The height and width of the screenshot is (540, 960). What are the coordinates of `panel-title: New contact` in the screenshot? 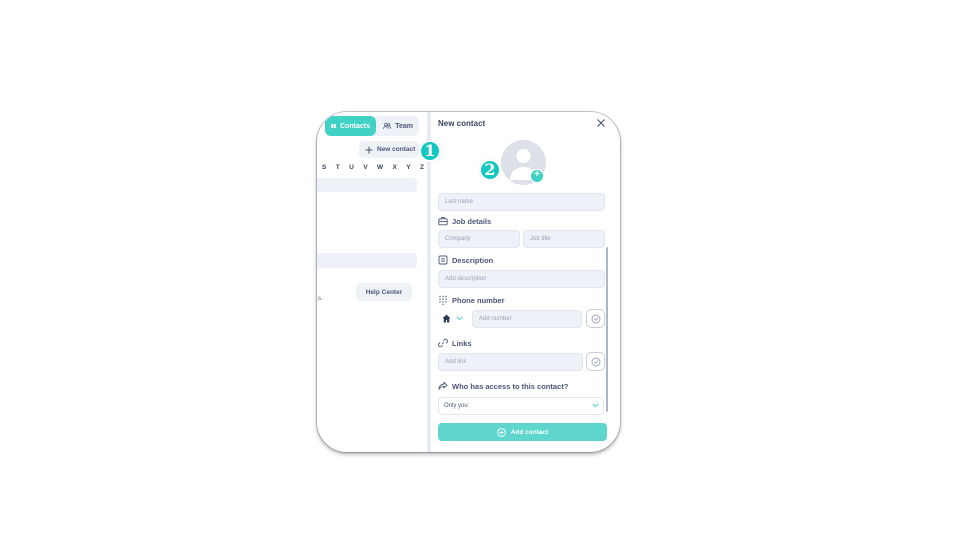 It's located at (462, 123).